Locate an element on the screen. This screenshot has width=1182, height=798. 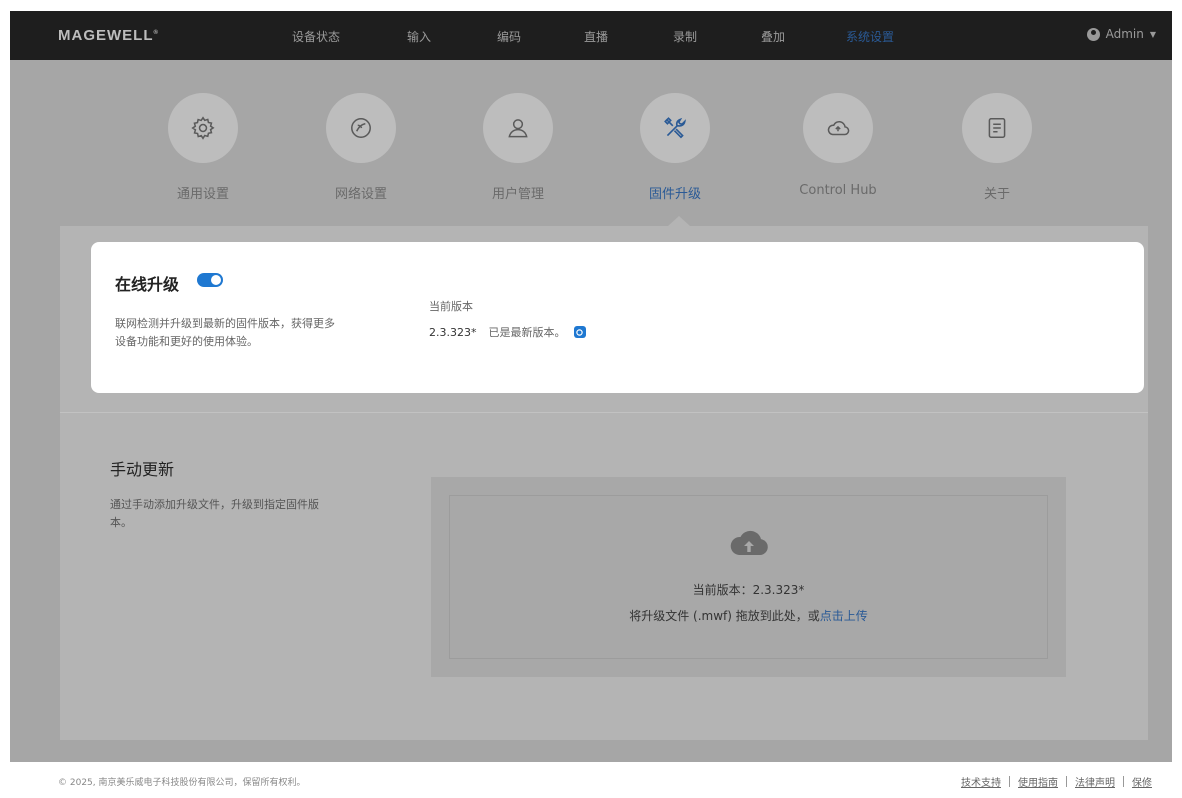
online-upgrade-toggle is located at coordinates (210, 280).